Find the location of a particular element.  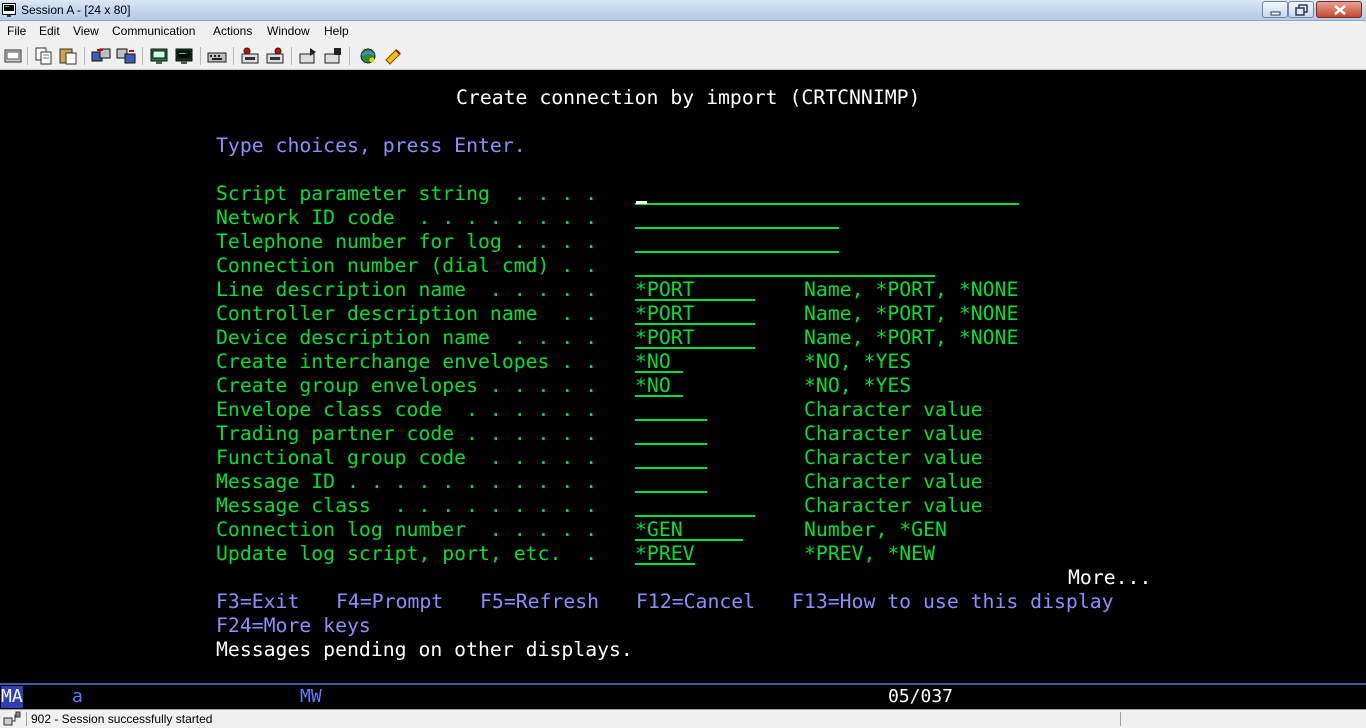

keyboard-button is located at coordinates (217, 56).